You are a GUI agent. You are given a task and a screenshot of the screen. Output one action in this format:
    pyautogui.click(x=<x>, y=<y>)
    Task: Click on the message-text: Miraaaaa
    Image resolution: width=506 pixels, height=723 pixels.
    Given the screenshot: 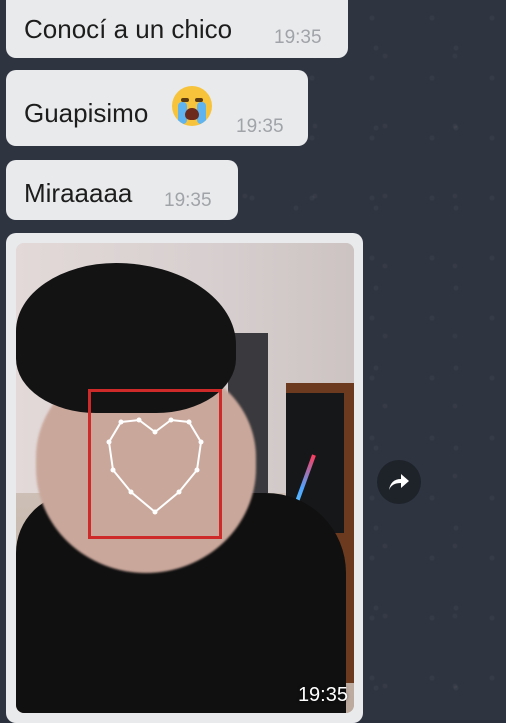 What is the action you would take?
    pyautogui.click(x=78, y=193)
    